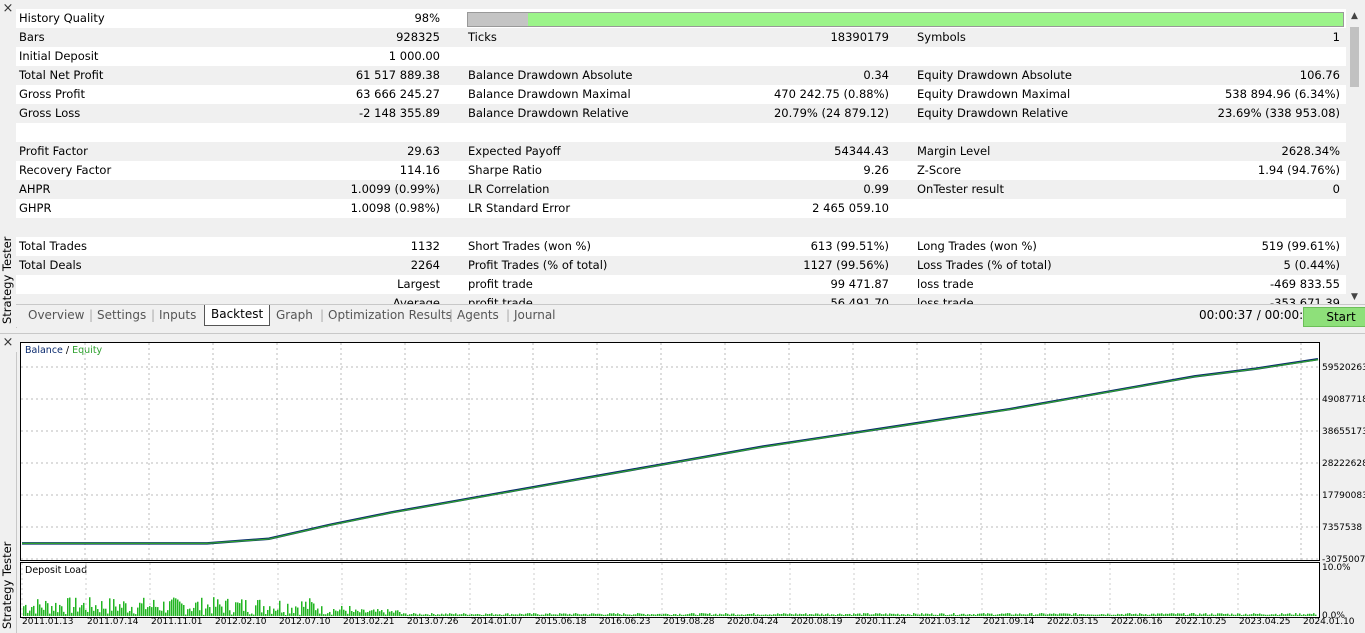 This screenshot has height=633, width=1365. Describe the element at coordinates (237, 315) in the screenshot. I see `tab-backtest: Backtest` at that location.